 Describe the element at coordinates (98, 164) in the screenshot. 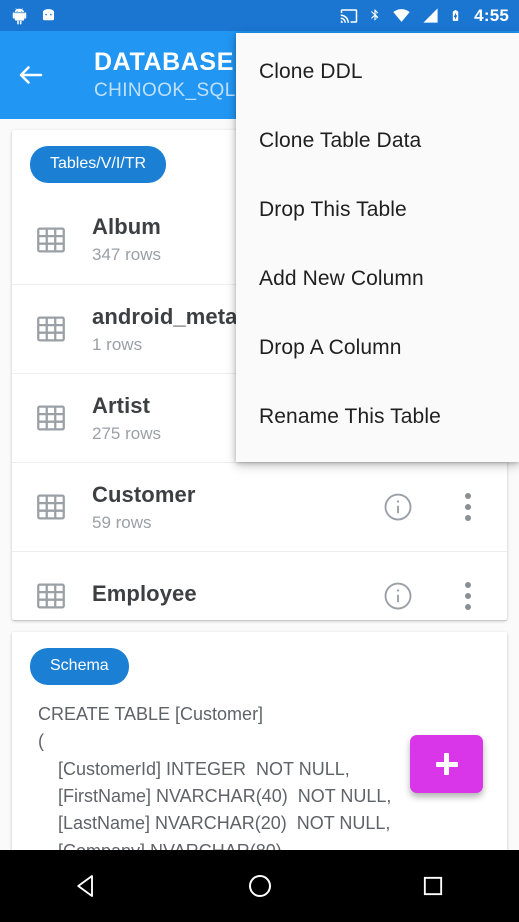

I see `tables-filter-chip: Tables/V/I/TR` at that location.